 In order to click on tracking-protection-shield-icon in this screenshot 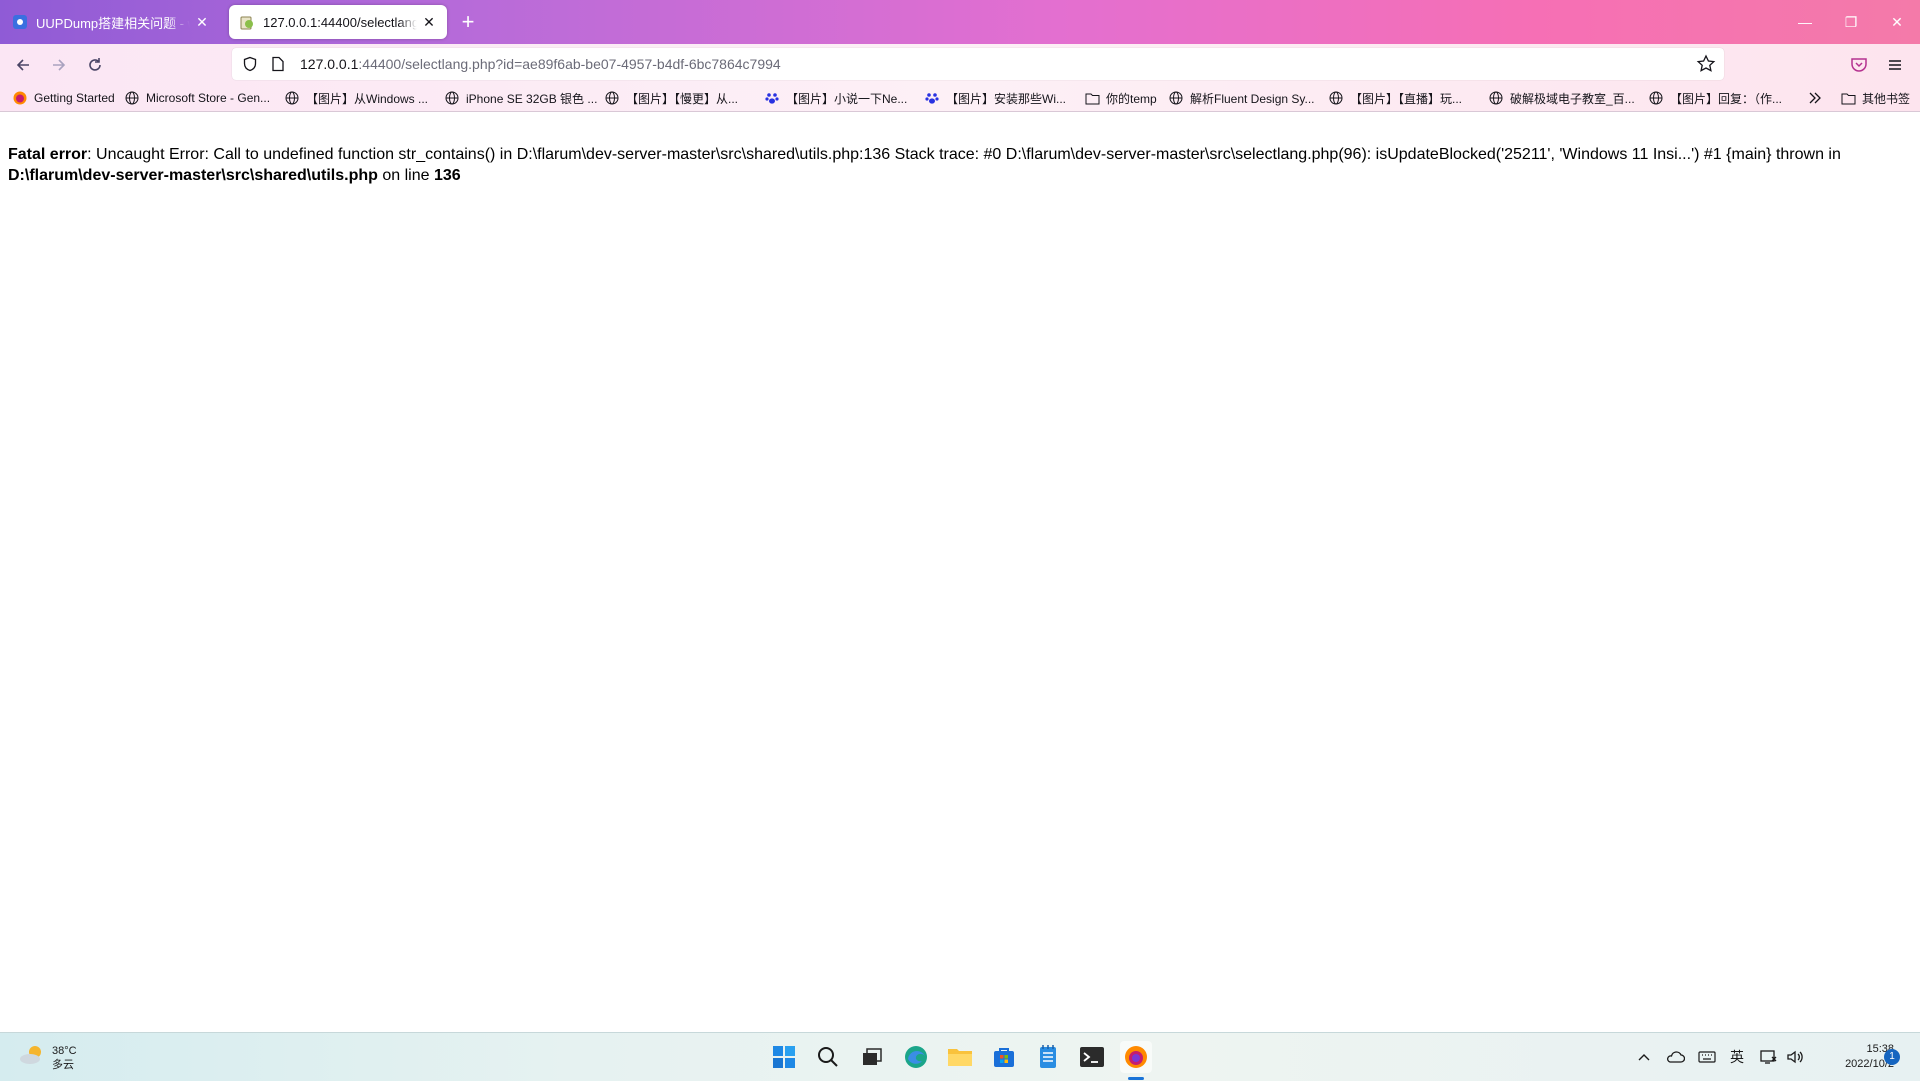, I will do `click(250, 64)`.